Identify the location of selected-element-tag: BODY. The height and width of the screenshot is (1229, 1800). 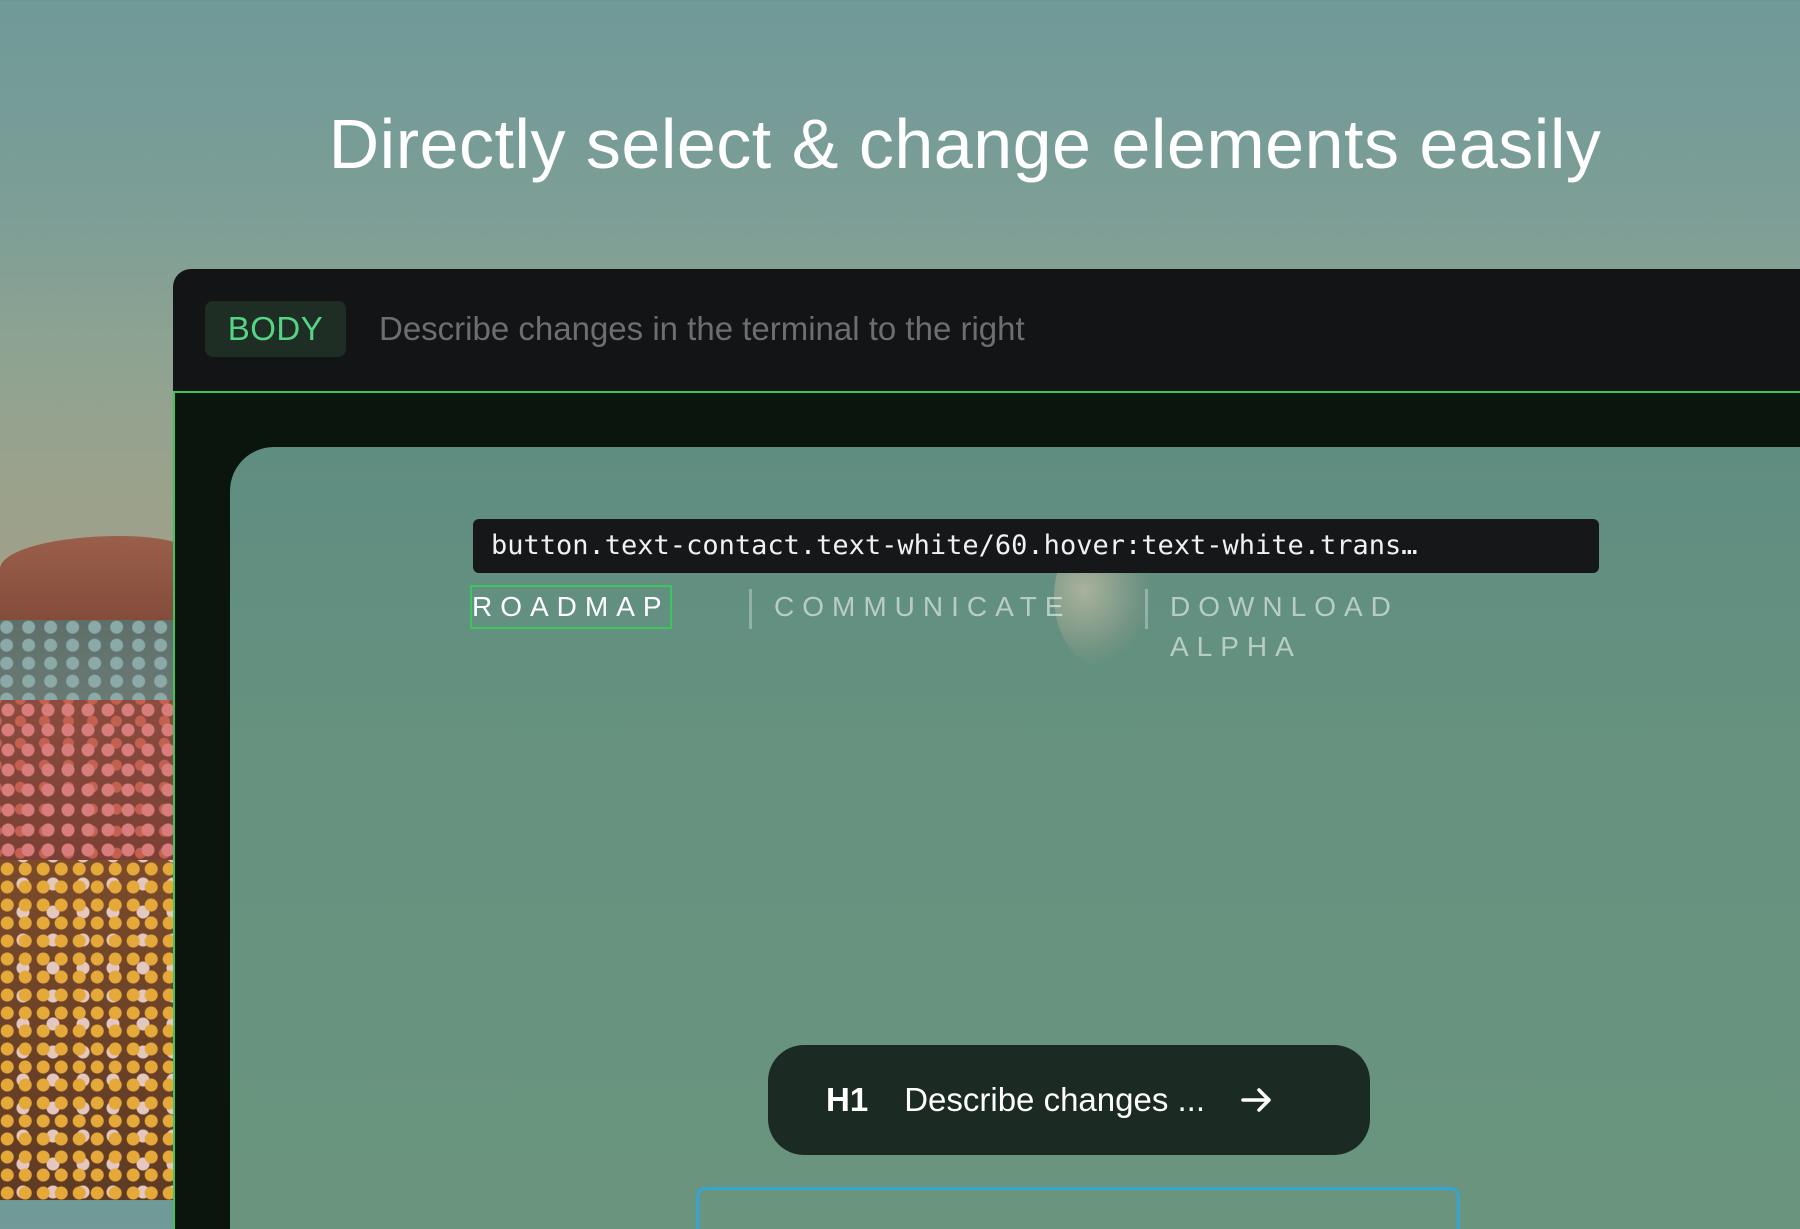
(275, 329).